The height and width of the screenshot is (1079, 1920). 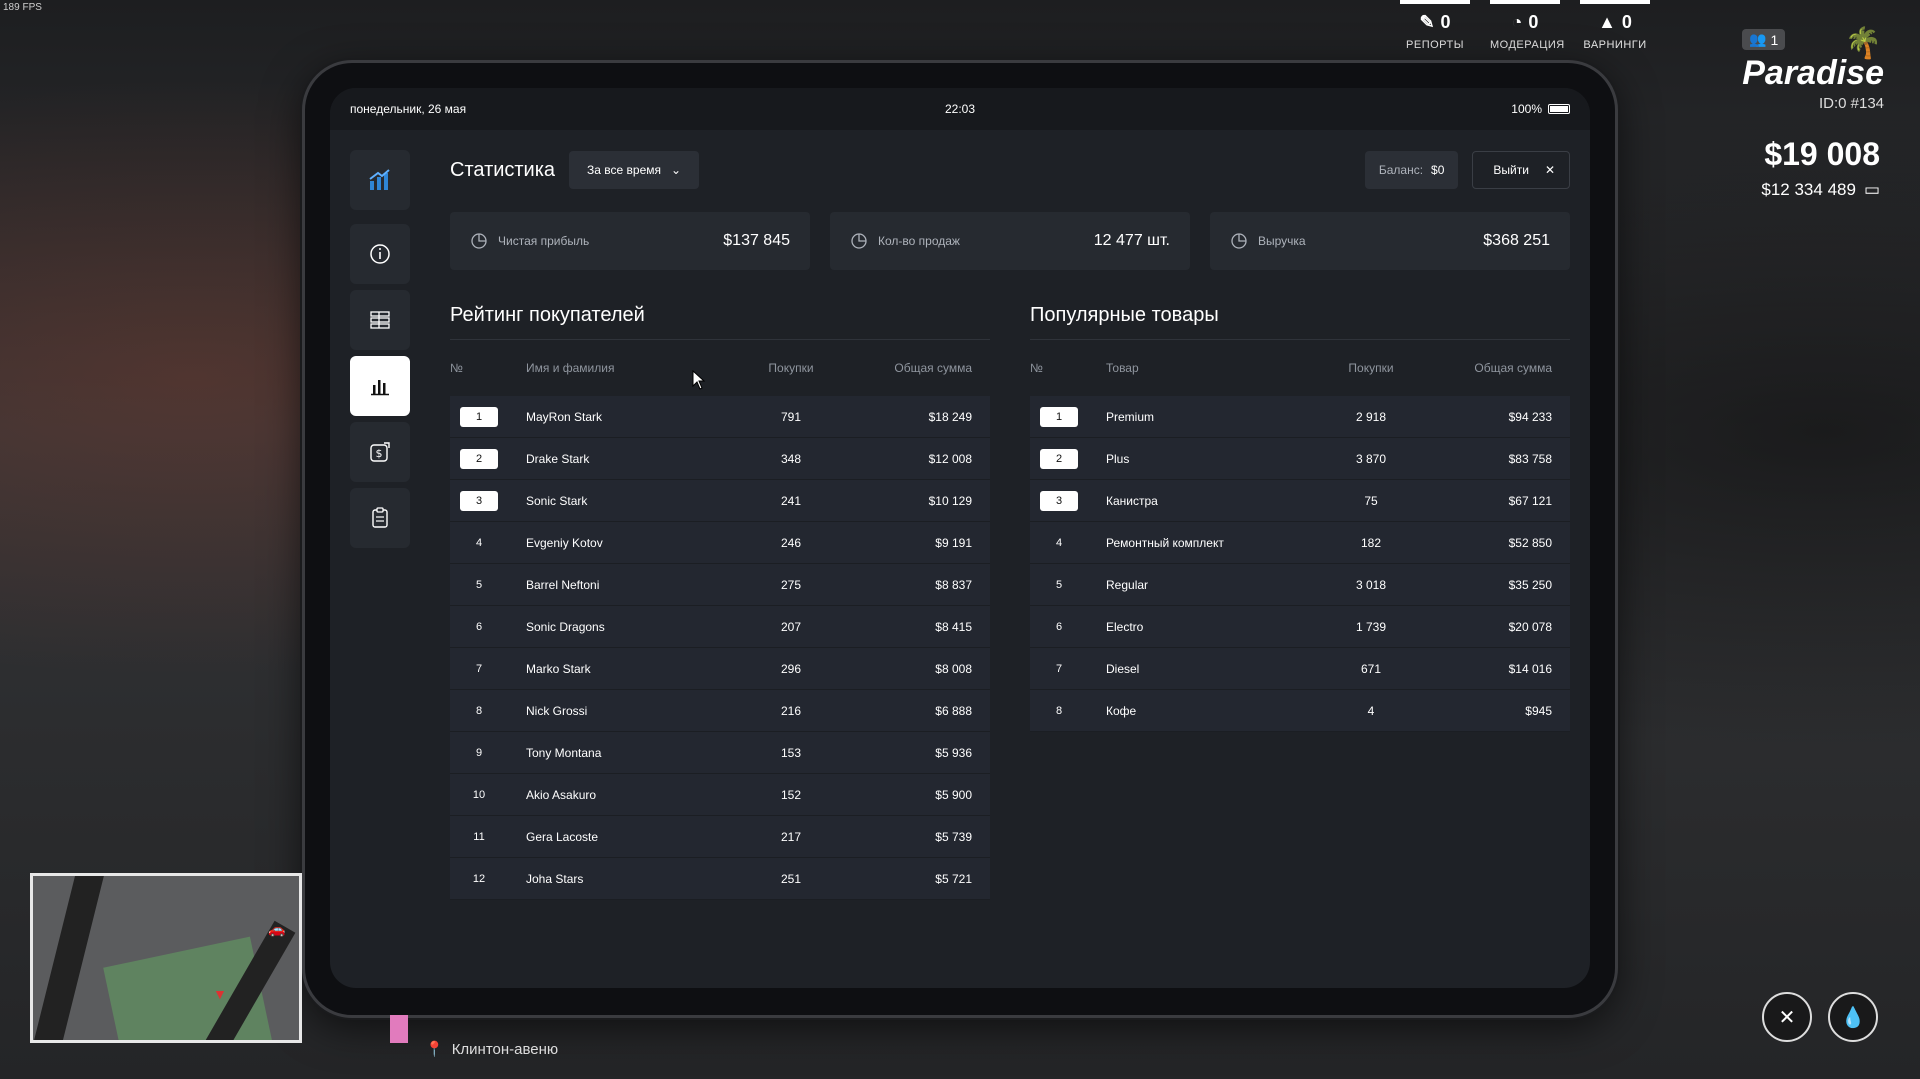 I want to click on period-dropdown: За все время ⌄, so click(x=634, y=170).